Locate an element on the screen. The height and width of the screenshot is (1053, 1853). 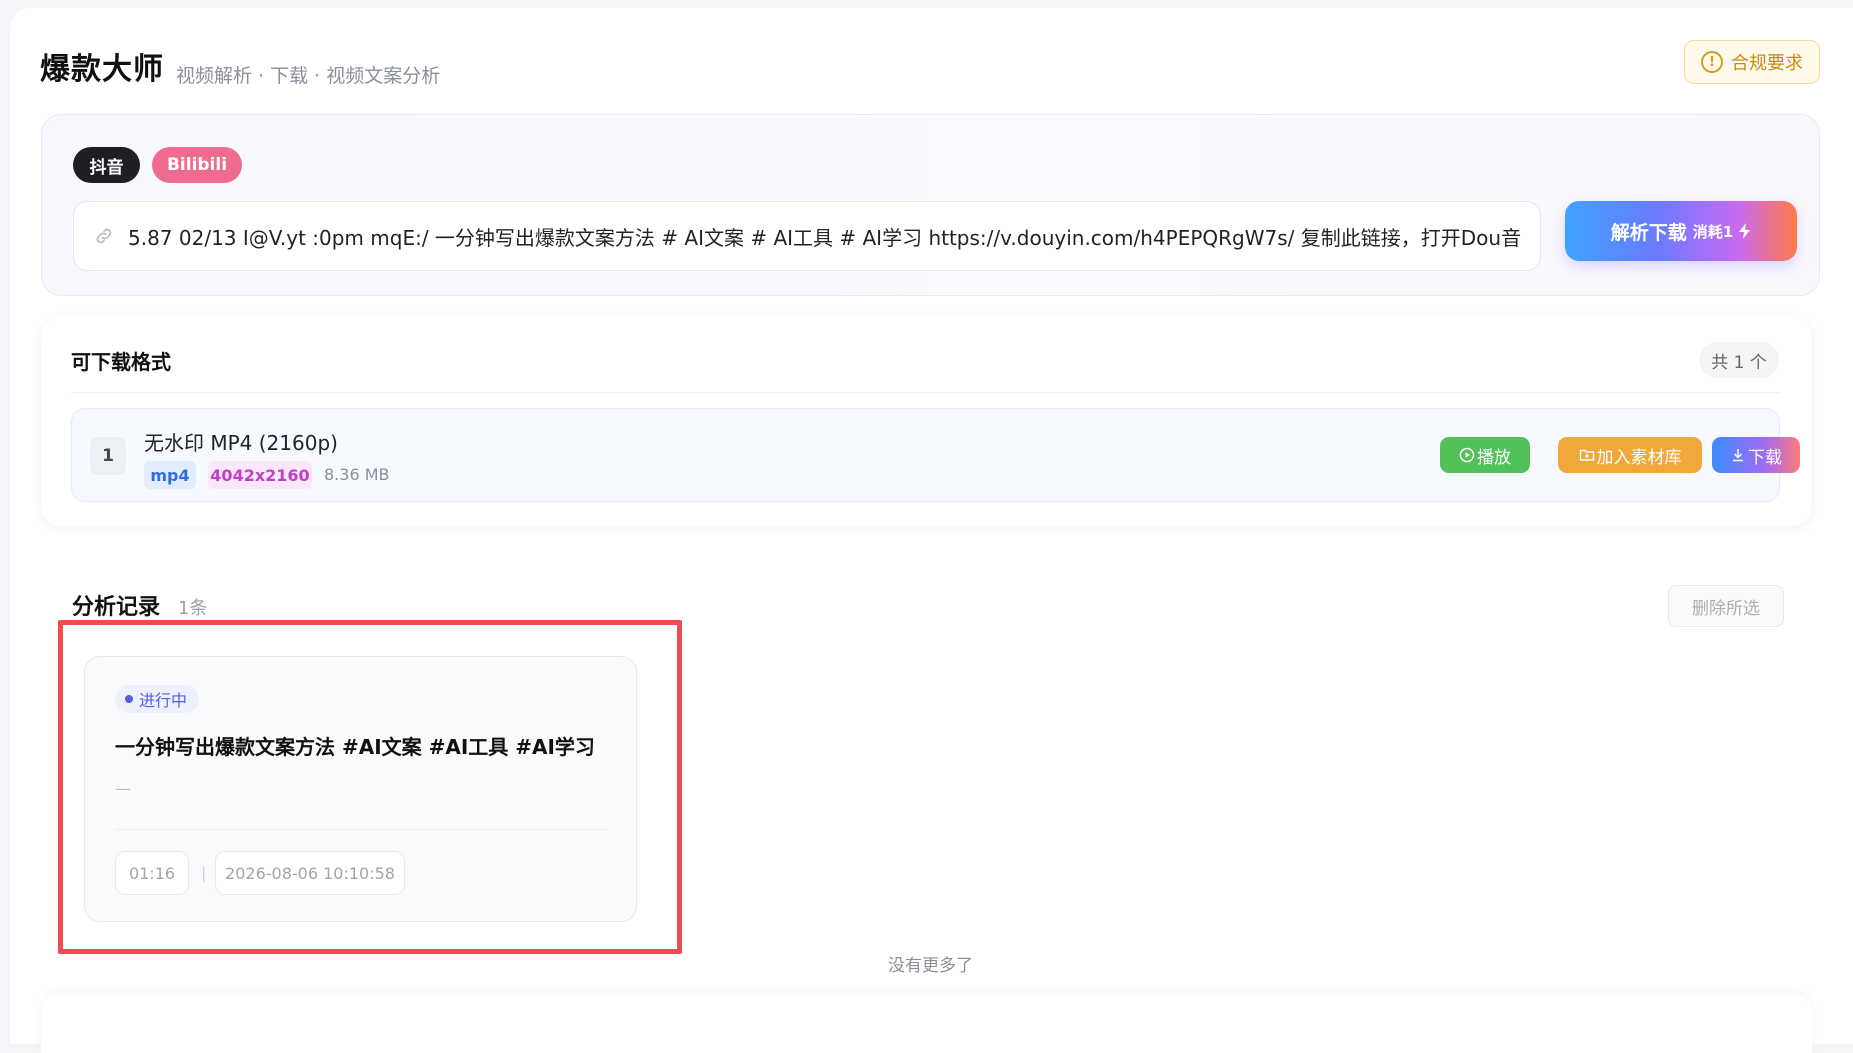
compliance-label: 合规要求 is located at coordinates (1767, 63).